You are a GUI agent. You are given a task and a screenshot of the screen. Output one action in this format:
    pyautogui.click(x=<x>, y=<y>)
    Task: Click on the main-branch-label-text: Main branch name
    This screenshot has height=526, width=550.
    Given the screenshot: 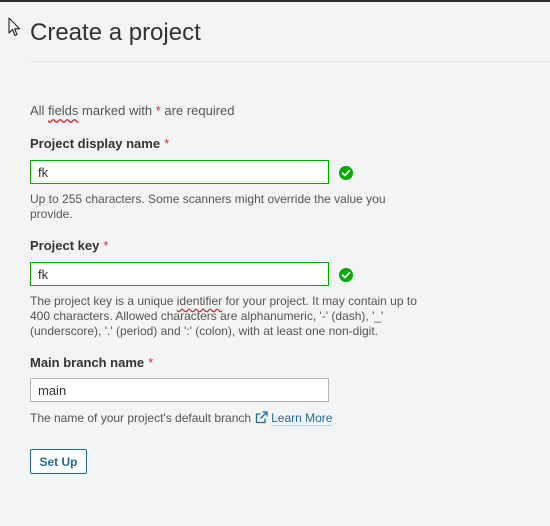 What is the action you would take?
    pyautogui.click(x=87, y=362)
    